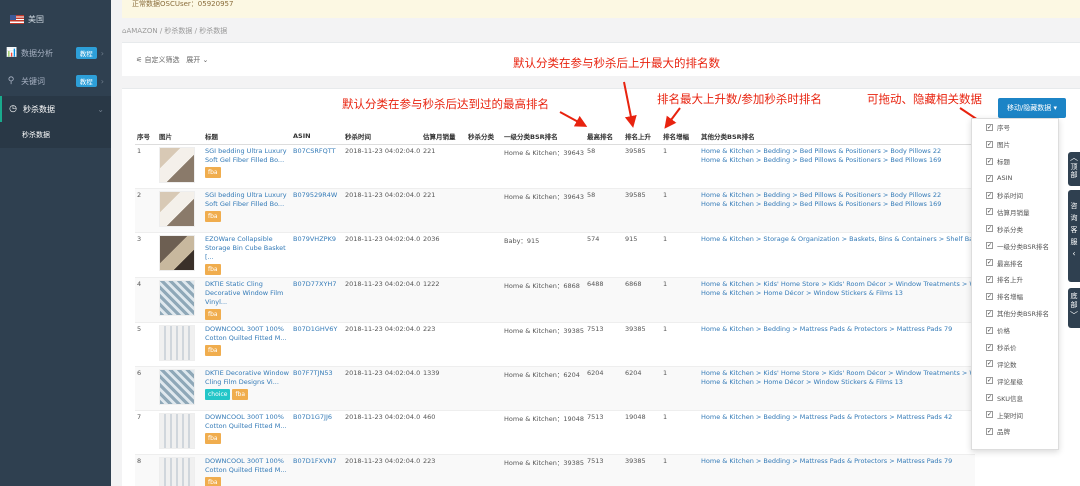  Describe the element at coordinates (317, 254) in the screenshot. I see `asin-link: B079VHZPK9` at that location.